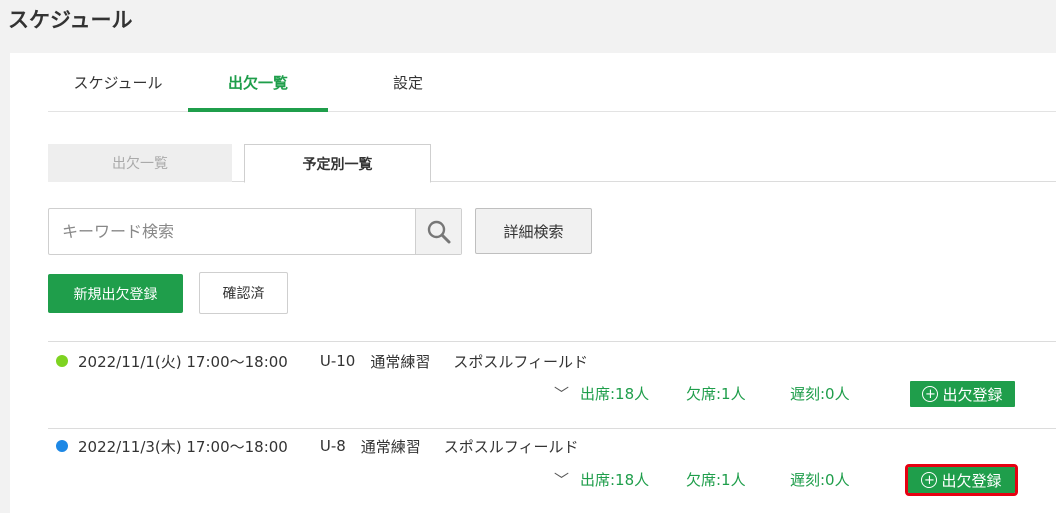 This screenshot has height=513, width=1056. What do you see at coordinates (183, 446) in the screenshot?
I see `event-datetime: 2022/11/3(木) 17:00〜18:00` at bounding box center [183, 446].